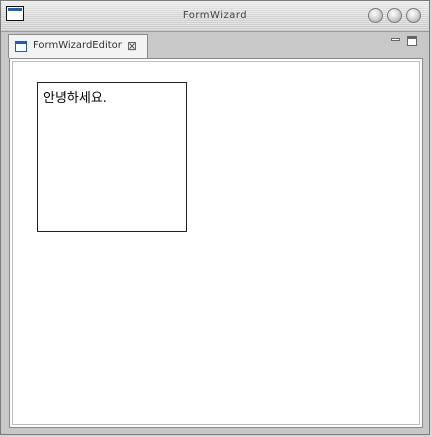 The width and height of the screenshot is (432, 437). What do you see at coordinates (75, 98) in the screenshot?
I see `label-text: 안녕하세요.` at bounding box center [75, 98].